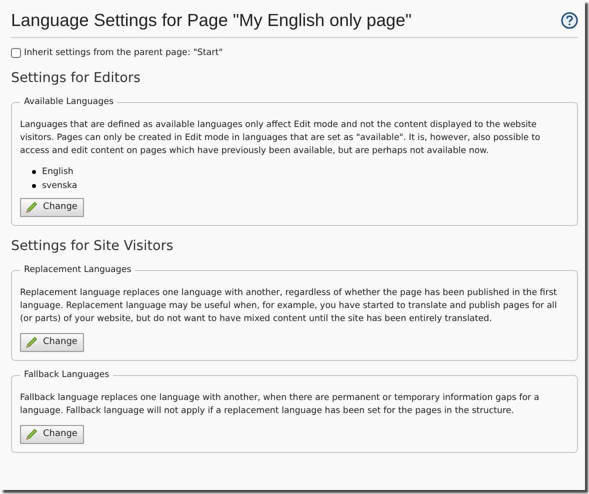 This screenshot has width=589, height=494. What do you see at coordinates (16, 53) in the screenshot?
I see `inherit-checkbox` at bounding box center [16, 53].